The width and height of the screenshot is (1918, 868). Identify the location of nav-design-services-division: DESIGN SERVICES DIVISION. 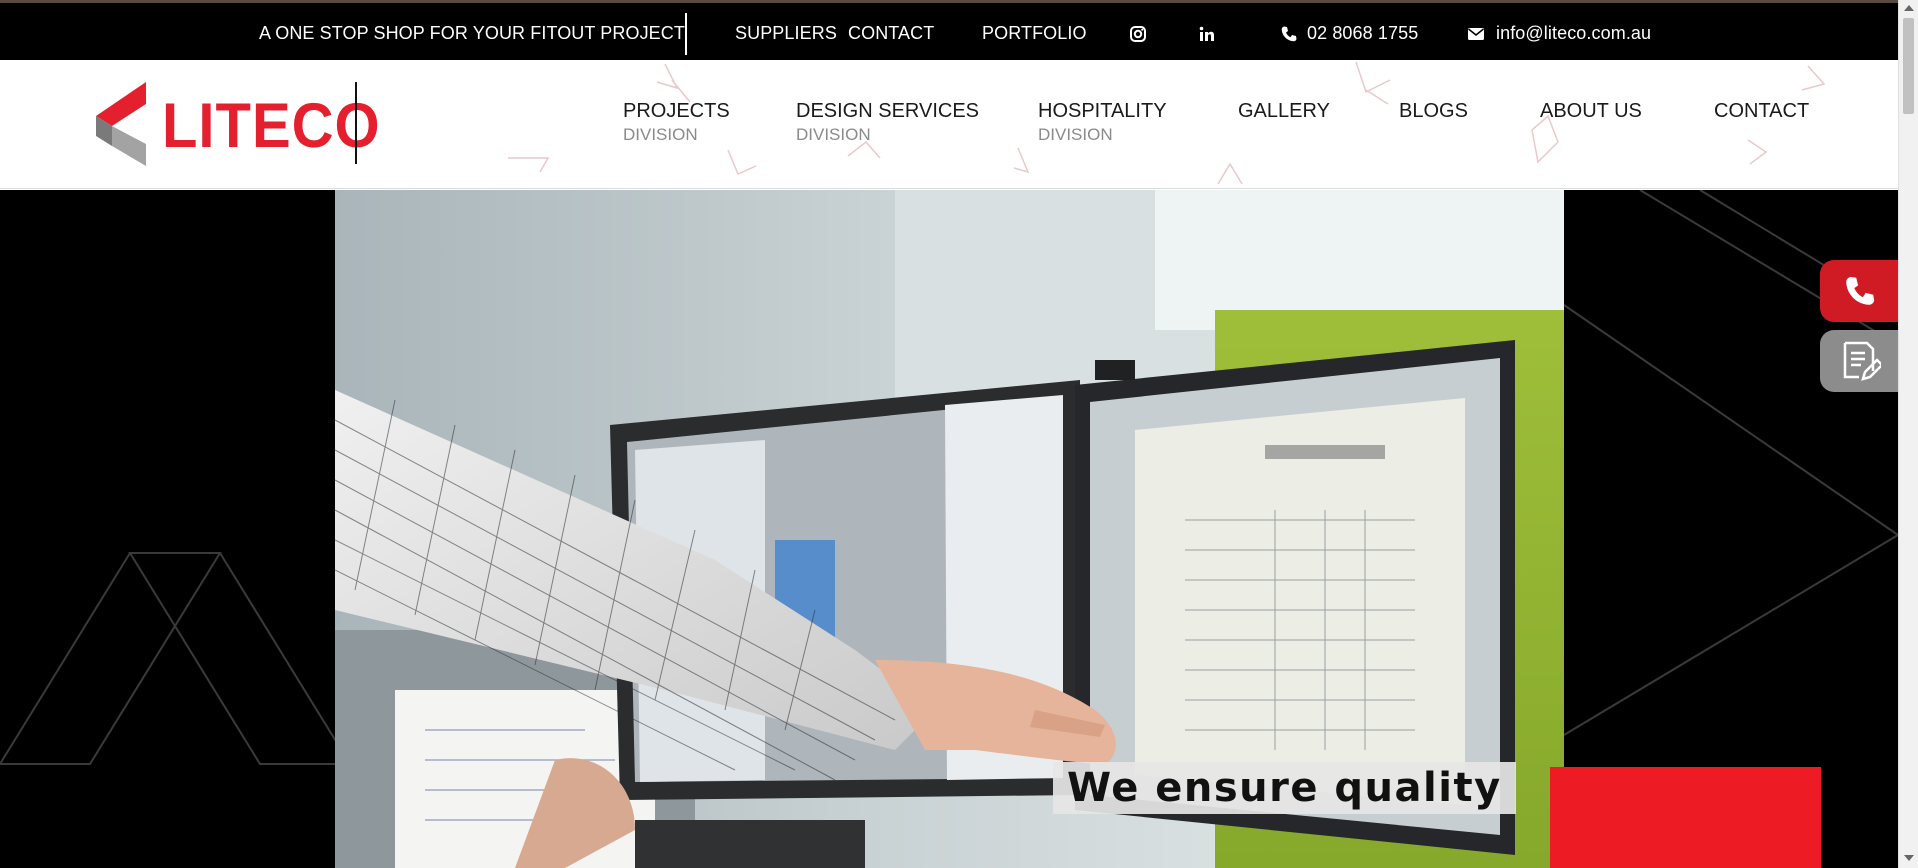
(887, 122).